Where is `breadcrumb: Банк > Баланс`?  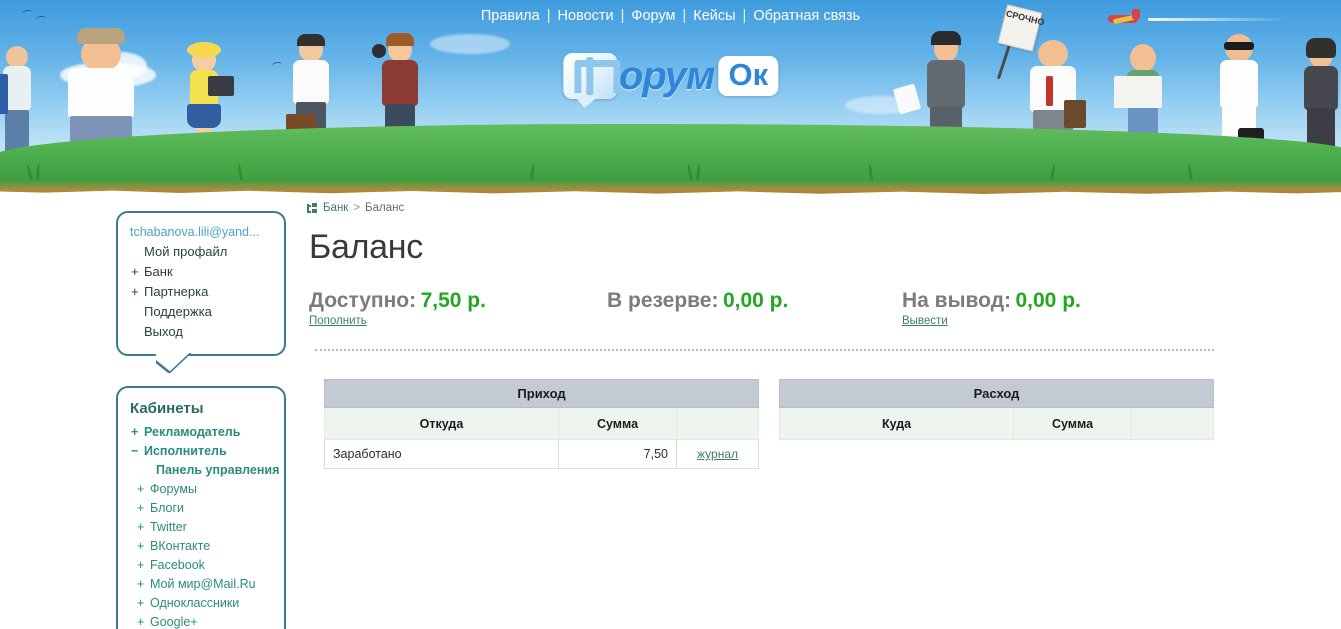 breadcrumb: Банк > Баланс is located at coordinates (764, 208).